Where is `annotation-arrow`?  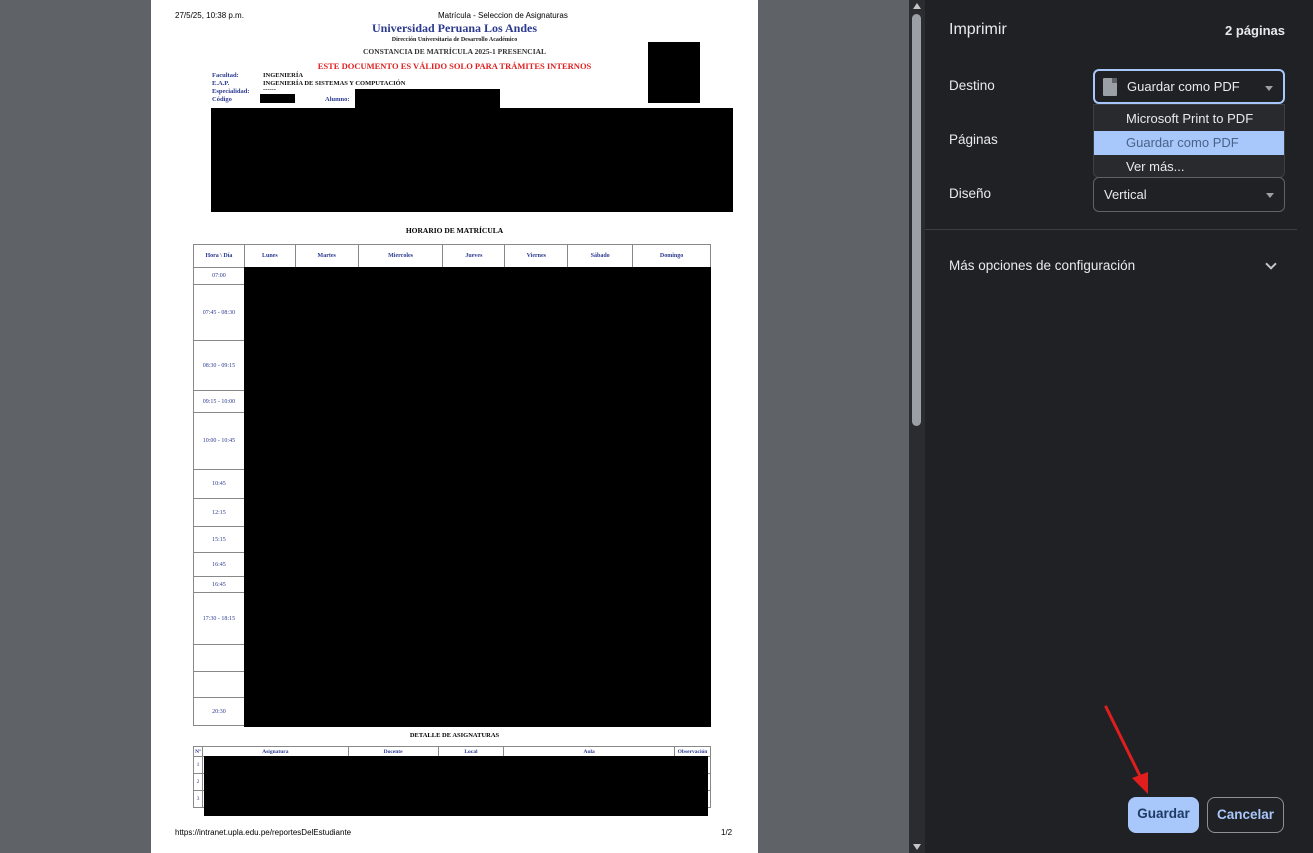 annotation-arrow is located at coordinates (1126, 749).